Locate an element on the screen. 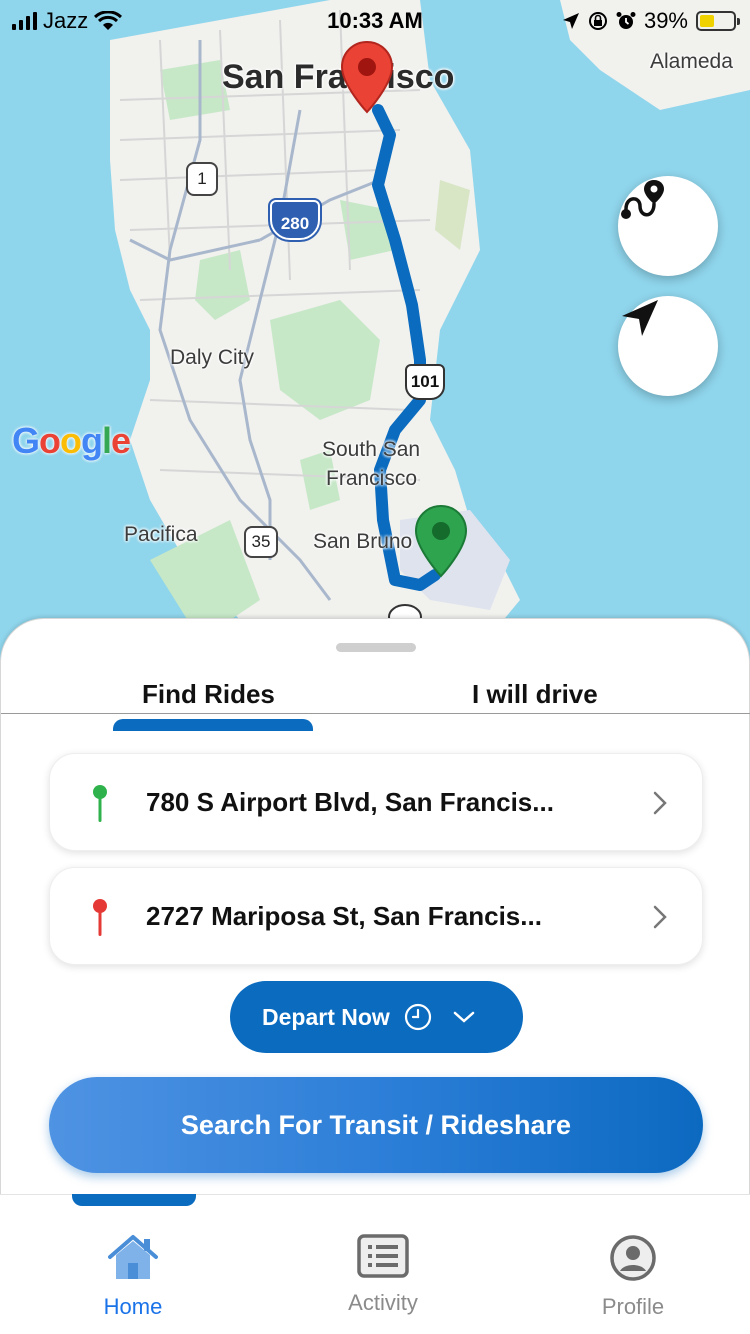  home-active-indicator is located at coordinates (134, 1200).